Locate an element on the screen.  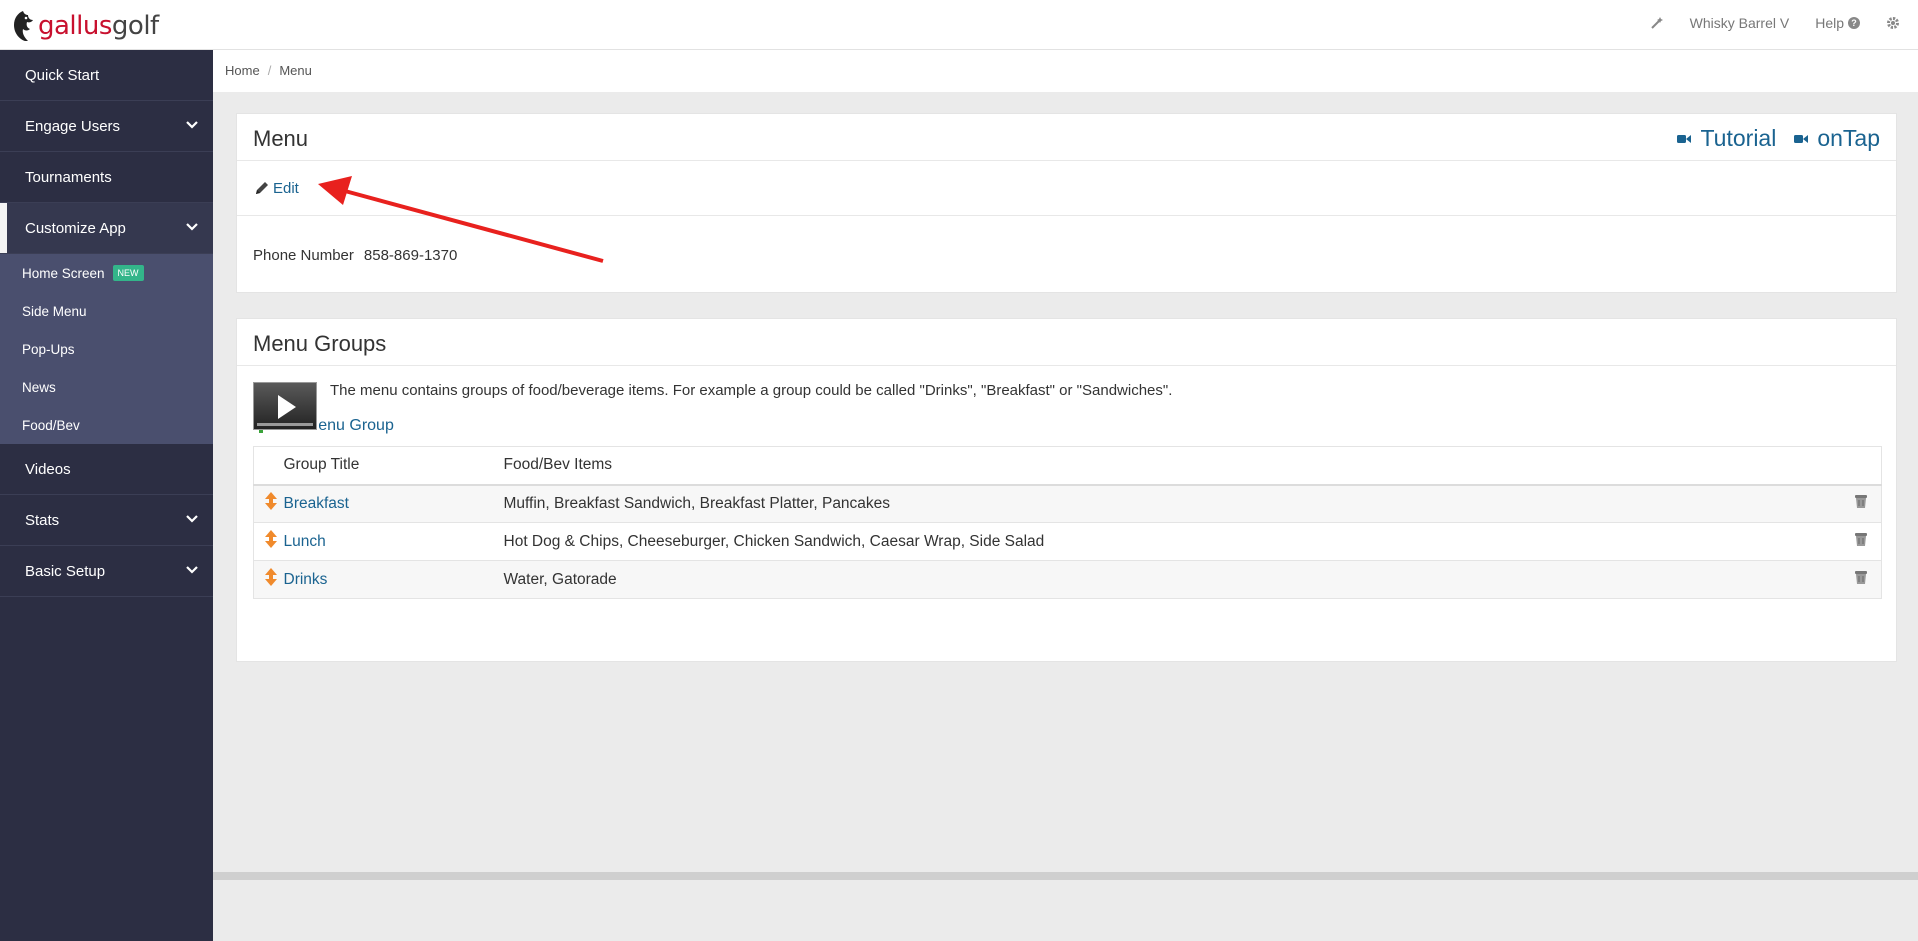
table-row: Drinks Water, Gatorade is located at coordinates (1067, 579).